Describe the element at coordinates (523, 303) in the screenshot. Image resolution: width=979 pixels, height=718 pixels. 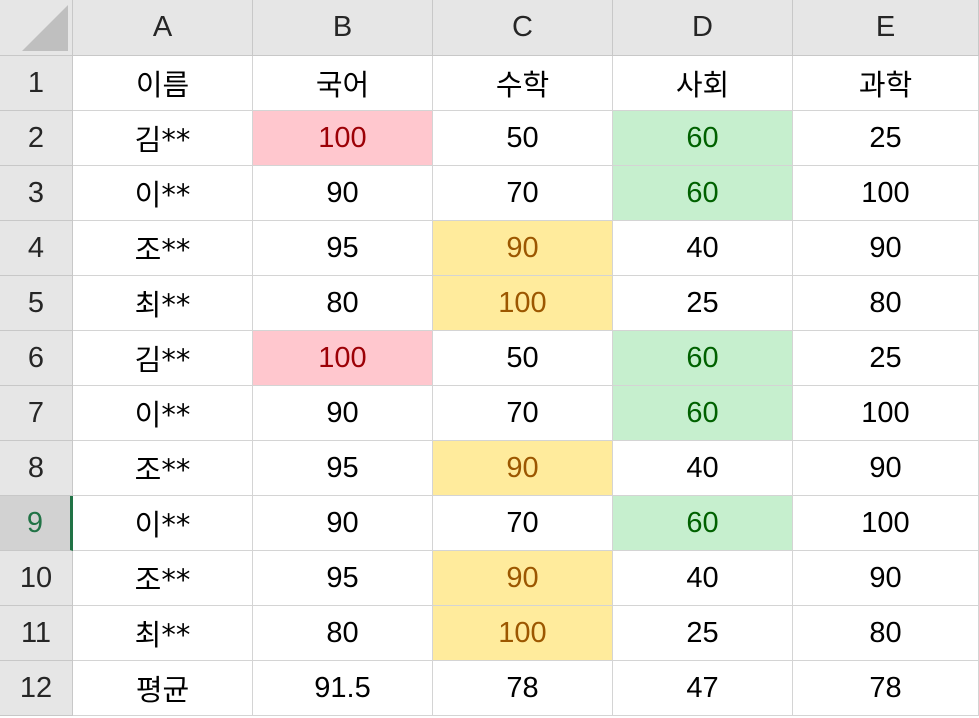
I see `cell-c5: 100` at that location.